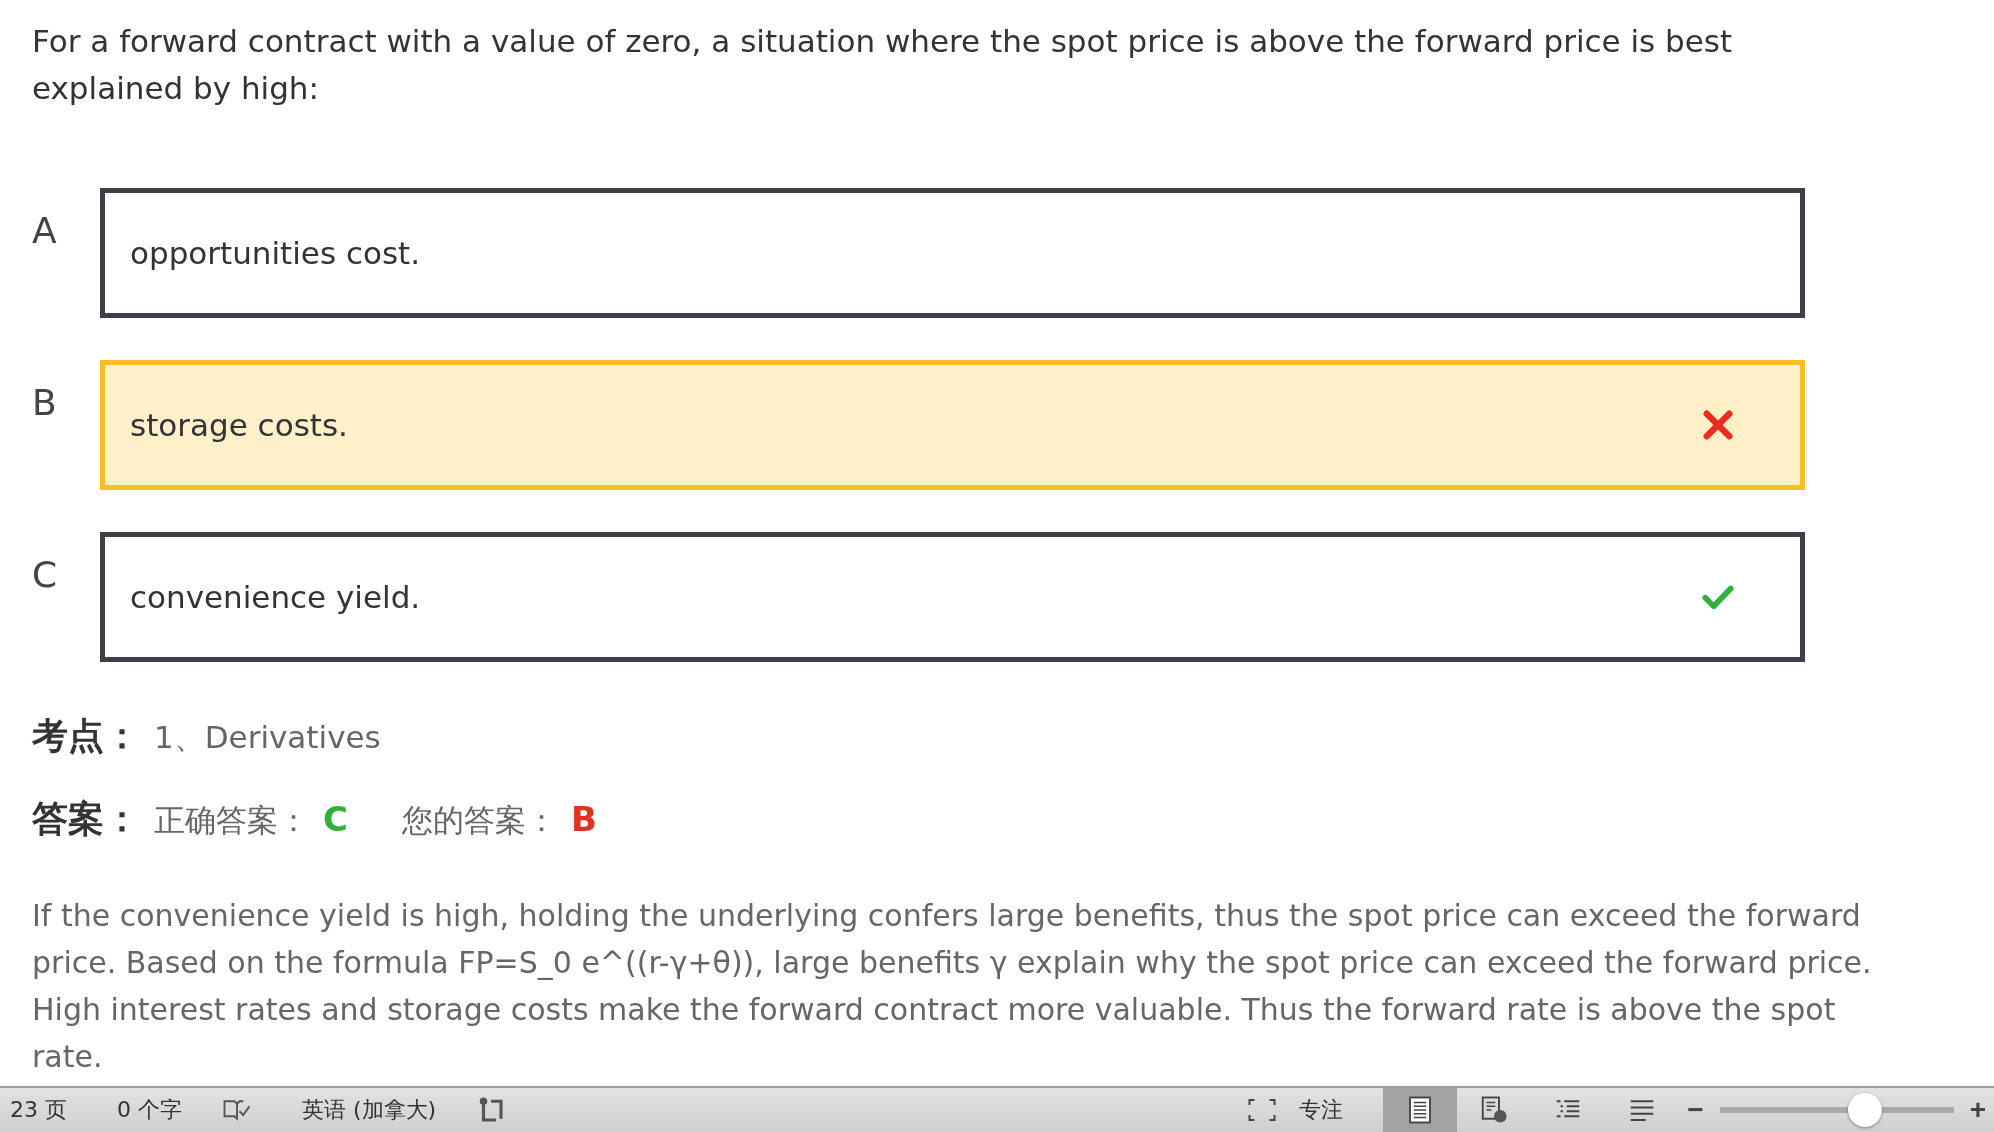 The width and height of the screenshot is (1994, 1132). What do you see at coordinates (38, 1110) in the screenshot?
I see `page-count: 23 页` at bounding box center [38, 1110].